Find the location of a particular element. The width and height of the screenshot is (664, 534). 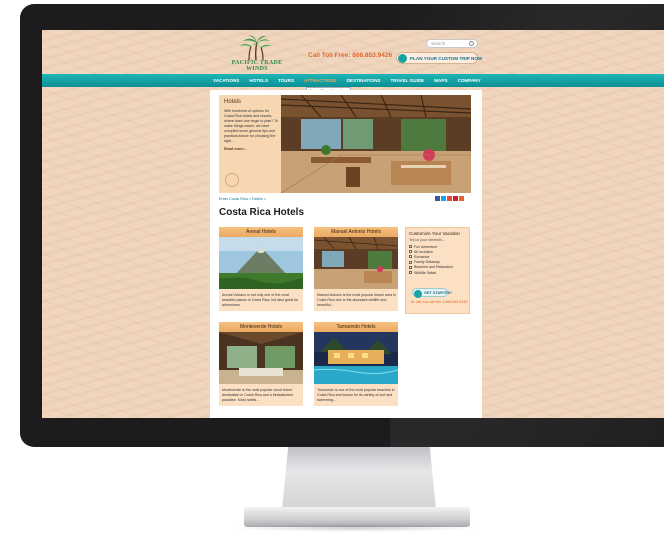

google-plus-icon is located at coordinates (449, 198).